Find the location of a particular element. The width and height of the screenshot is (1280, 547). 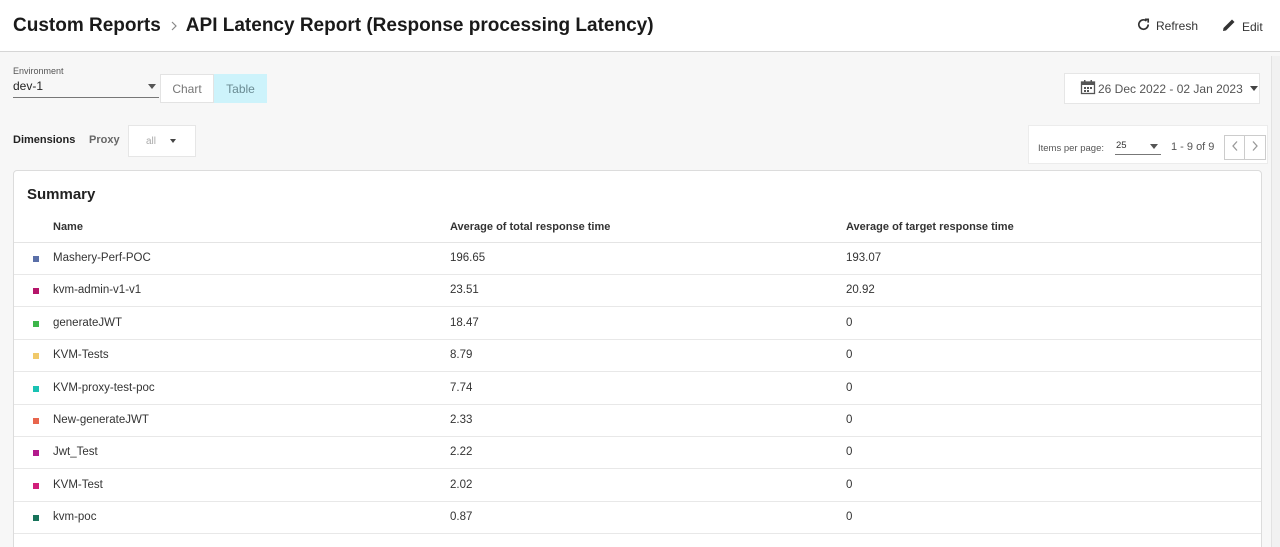

refresh-button: Refresh is located at coordinates (1167, 26).